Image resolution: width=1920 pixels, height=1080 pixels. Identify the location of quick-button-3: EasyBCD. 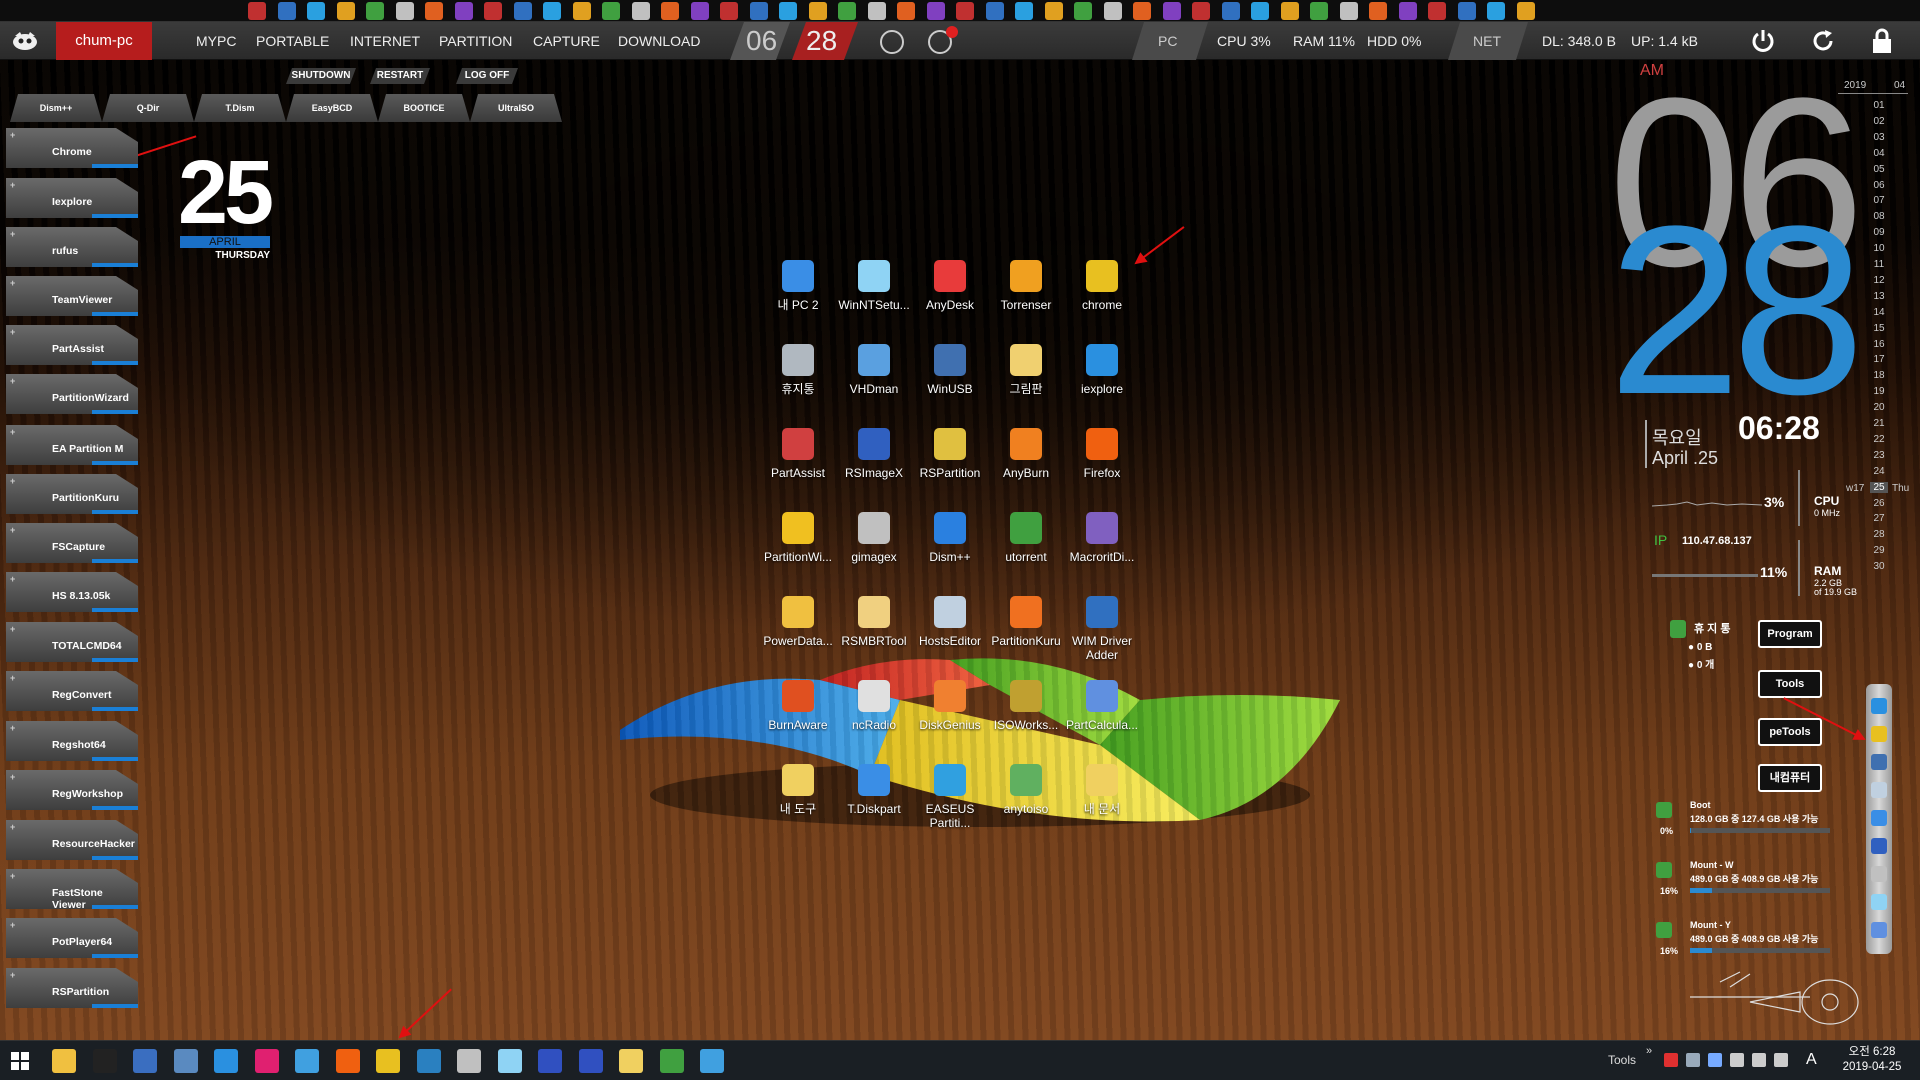
(332, 108).